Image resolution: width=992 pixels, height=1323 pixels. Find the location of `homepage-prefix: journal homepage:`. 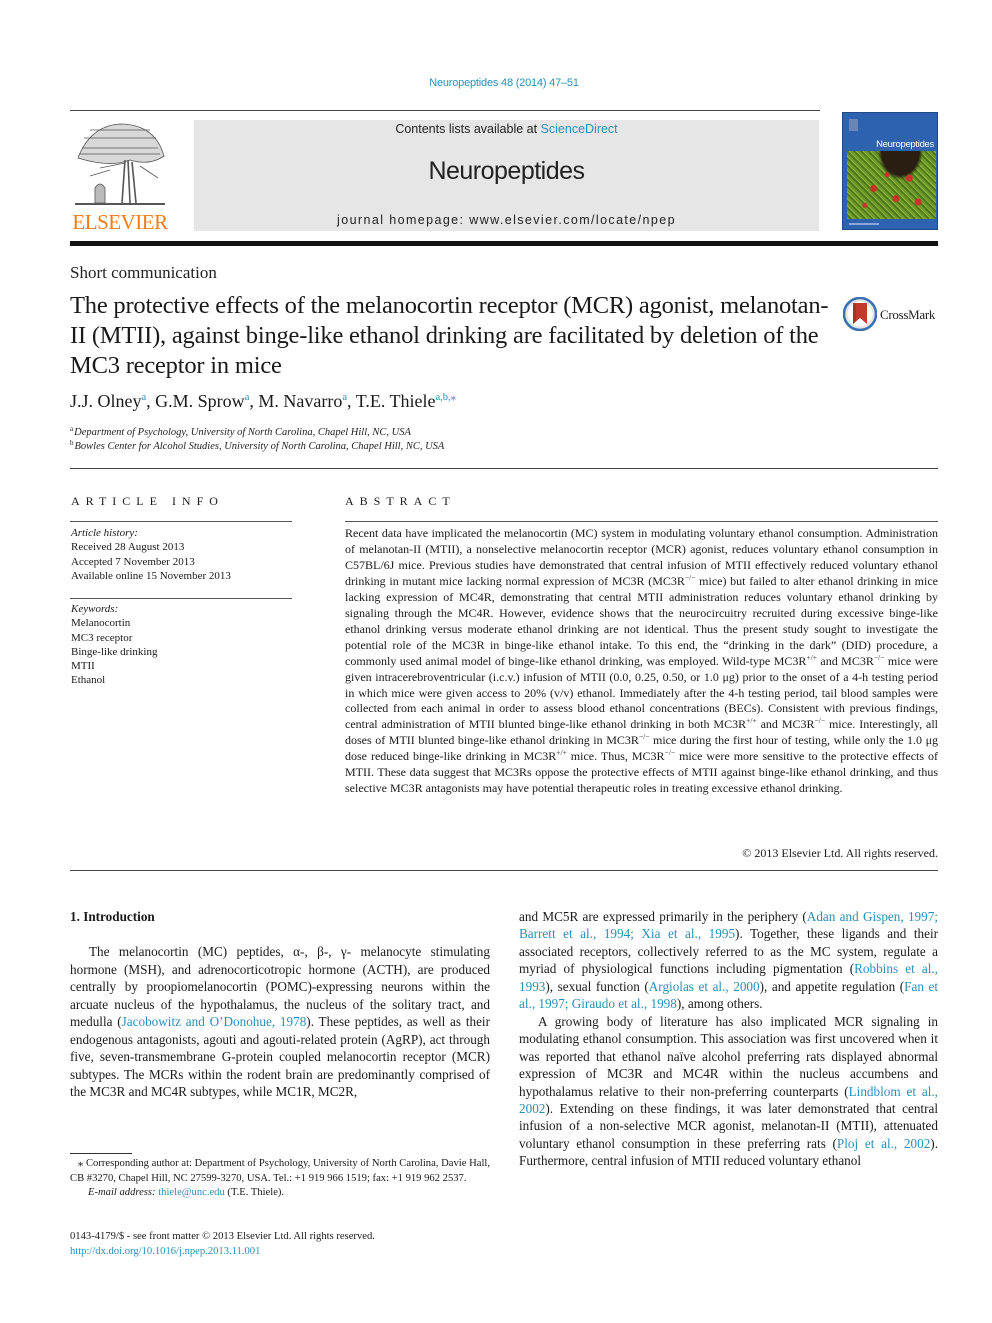

homepage-prefix: journal homepage: is located at coordinates (403, 220).